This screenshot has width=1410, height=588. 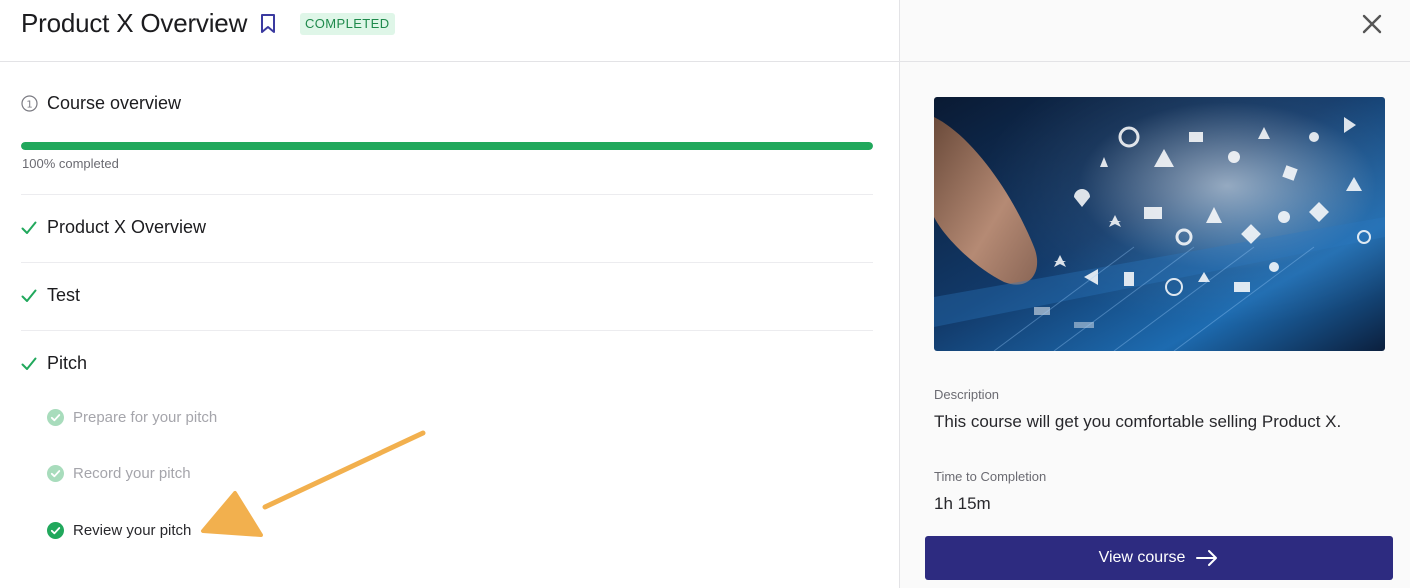 I want to click on close-icon, so click(x=1372, y=24).